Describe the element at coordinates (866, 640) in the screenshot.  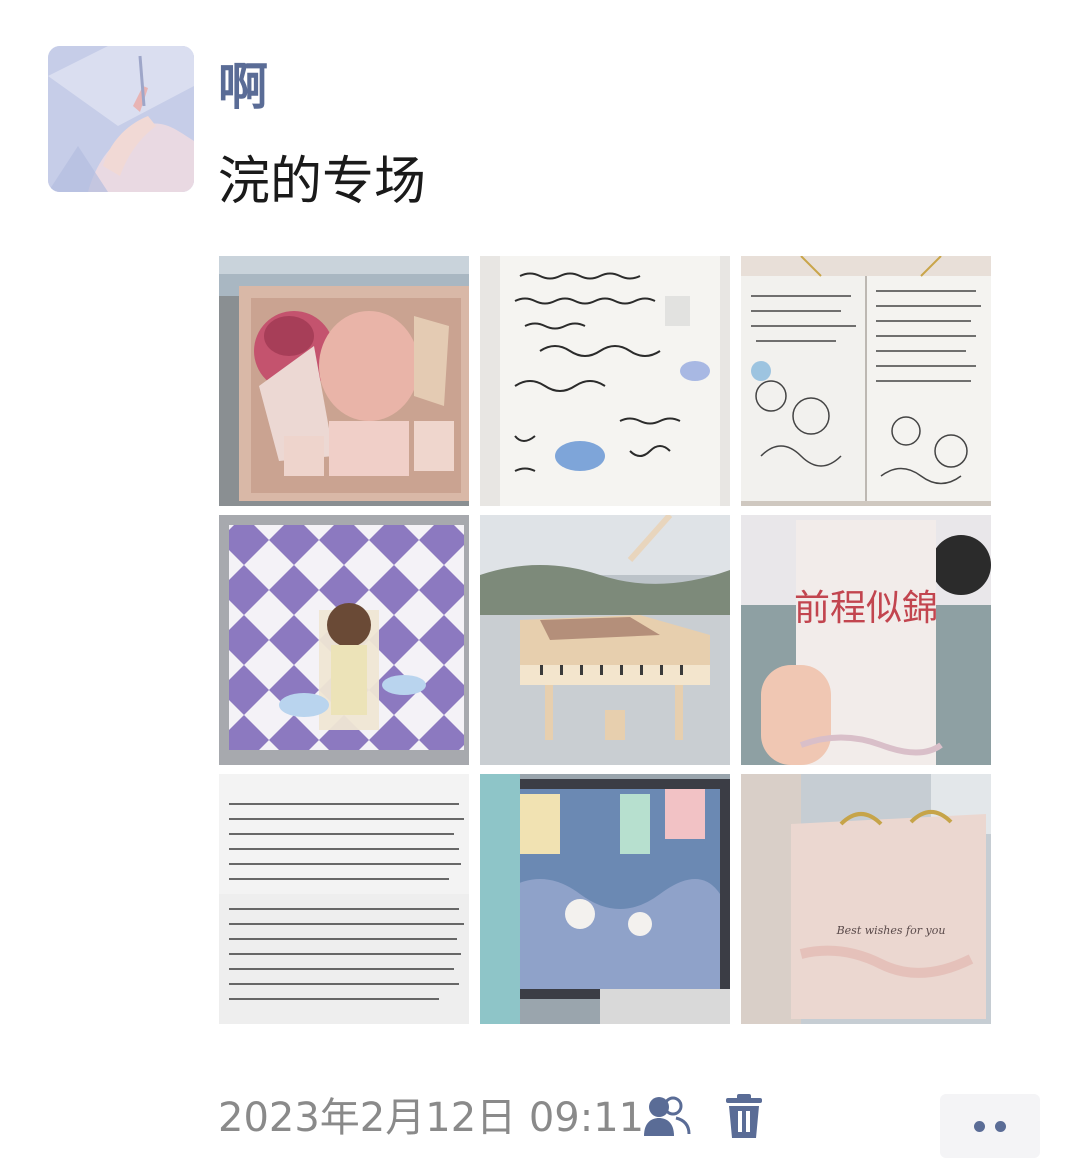
I see `photo-card-in-hand: 前程似錦` at that location.